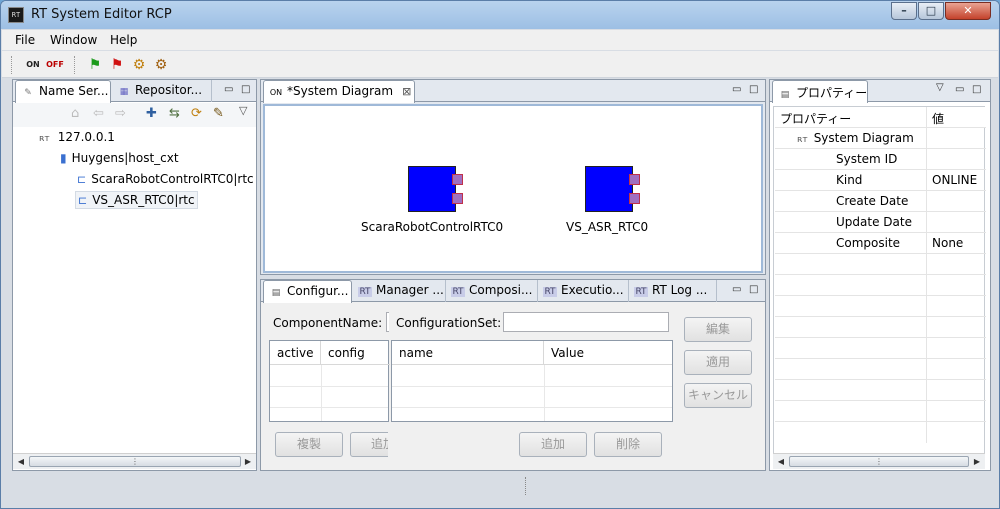 The width and height of the screenshot is (1000, 509). I want to click on property-row: Kind ONLINE, so click(880, 180).